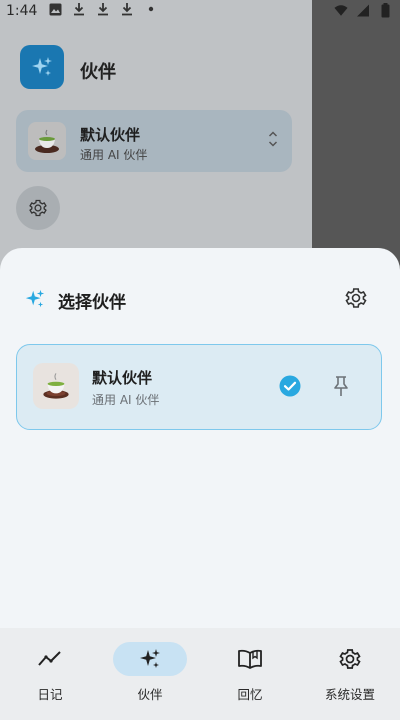 Image resolution: width=400 pixels, height=720 pixels. What do you see at coordinates (250, 659) in the screenshot?
I see `book-icon` at bounding box center [250, 659].